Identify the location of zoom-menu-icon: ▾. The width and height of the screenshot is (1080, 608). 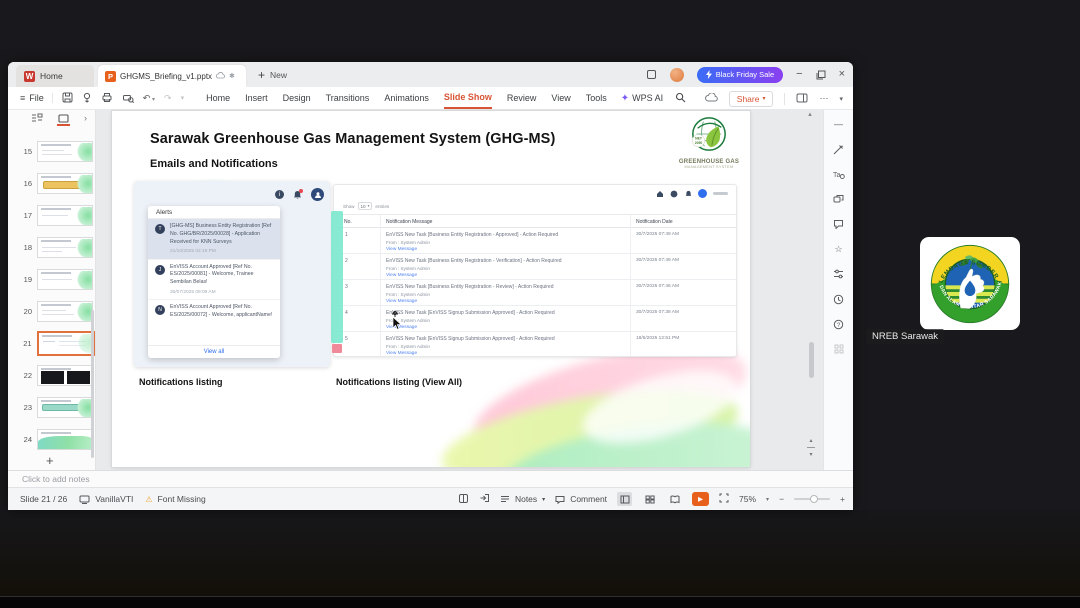
(767, 499).